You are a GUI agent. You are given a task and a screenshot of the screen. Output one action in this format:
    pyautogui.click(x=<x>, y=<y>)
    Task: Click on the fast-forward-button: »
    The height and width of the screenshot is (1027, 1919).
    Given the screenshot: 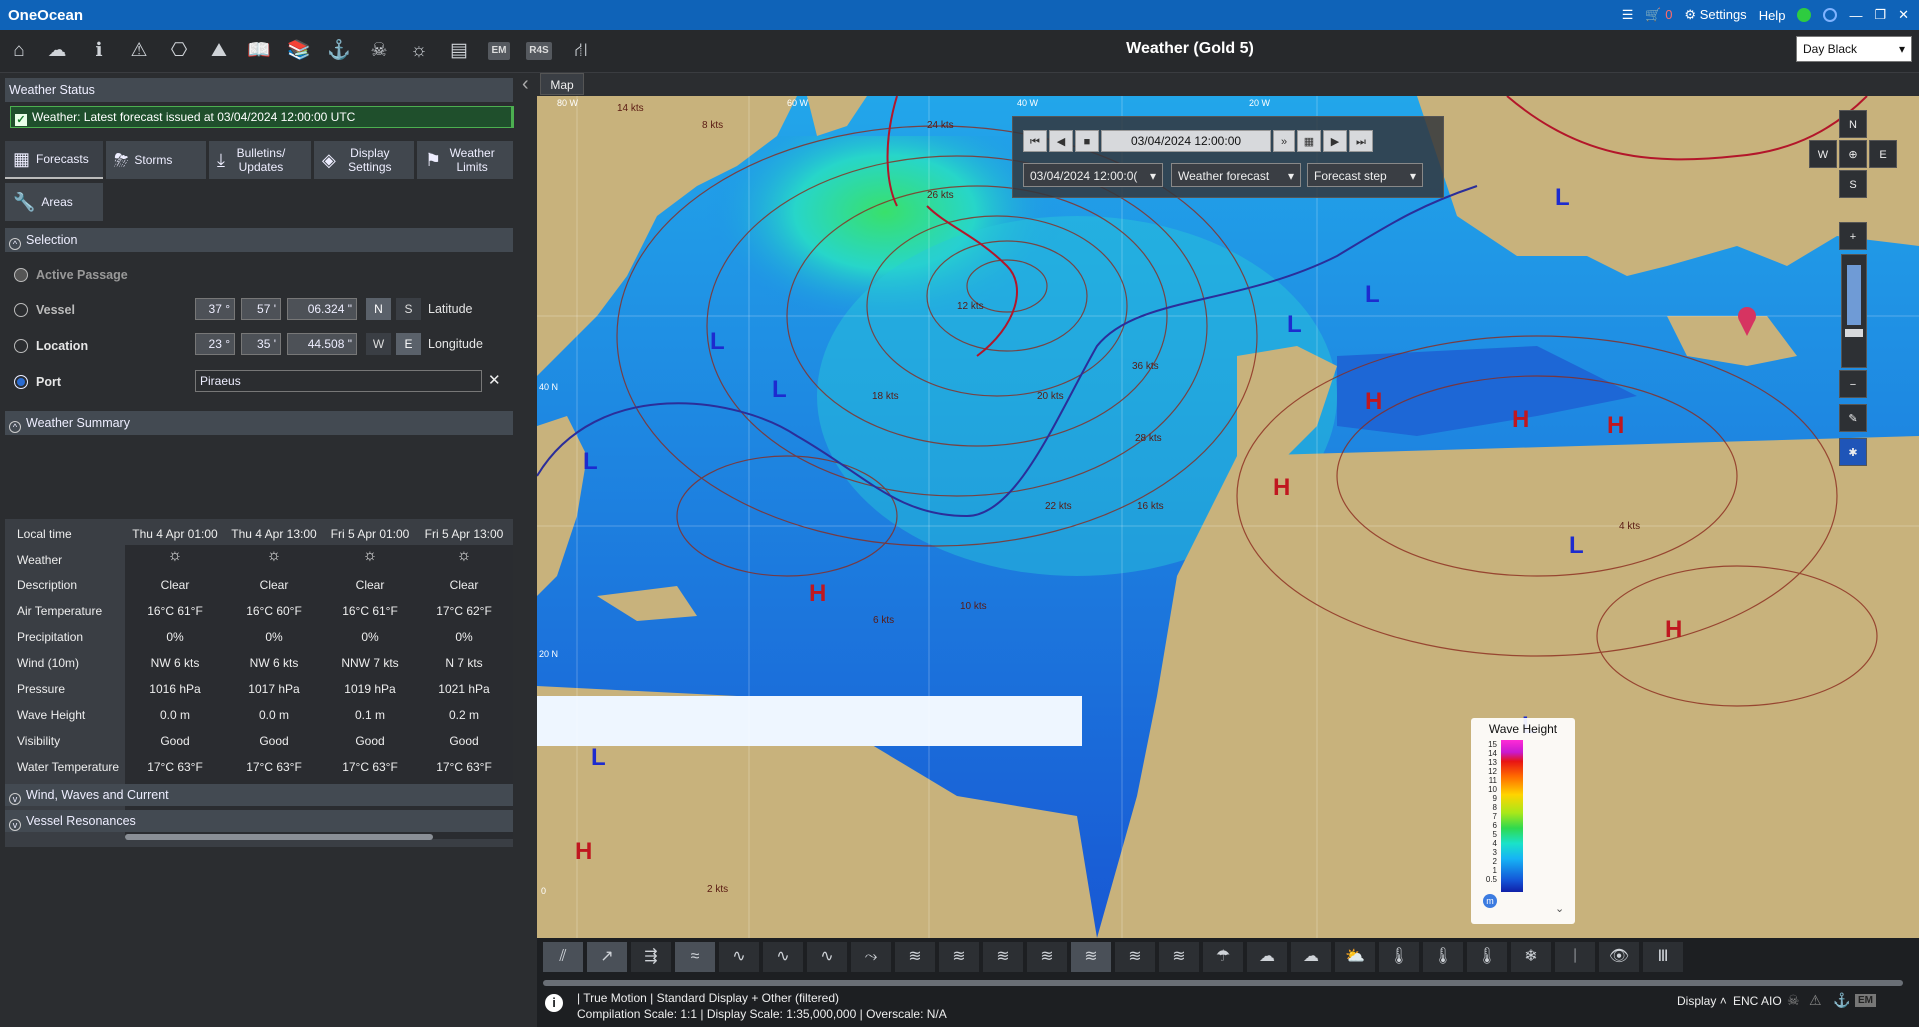 What is the action you would take?
    pyautogui.click(x=1284, y=141)
    